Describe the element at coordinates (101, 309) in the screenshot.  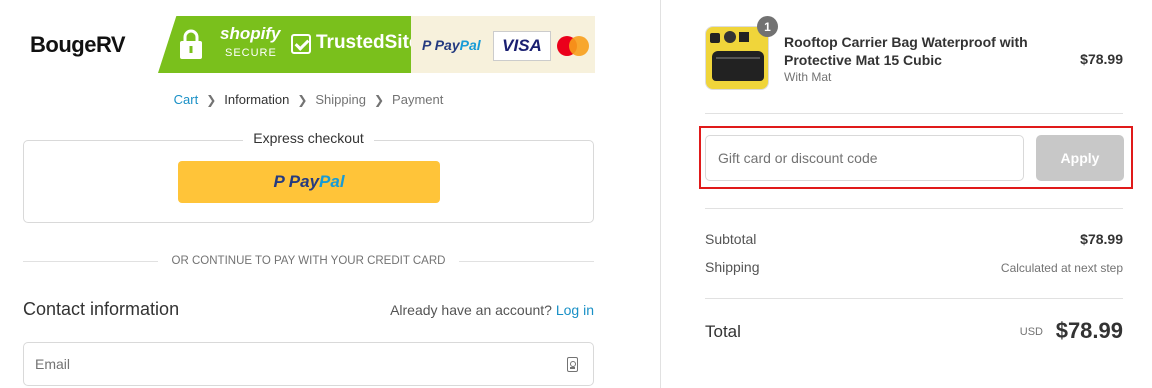
I see `contact-information-heading: Contact information` at that location.